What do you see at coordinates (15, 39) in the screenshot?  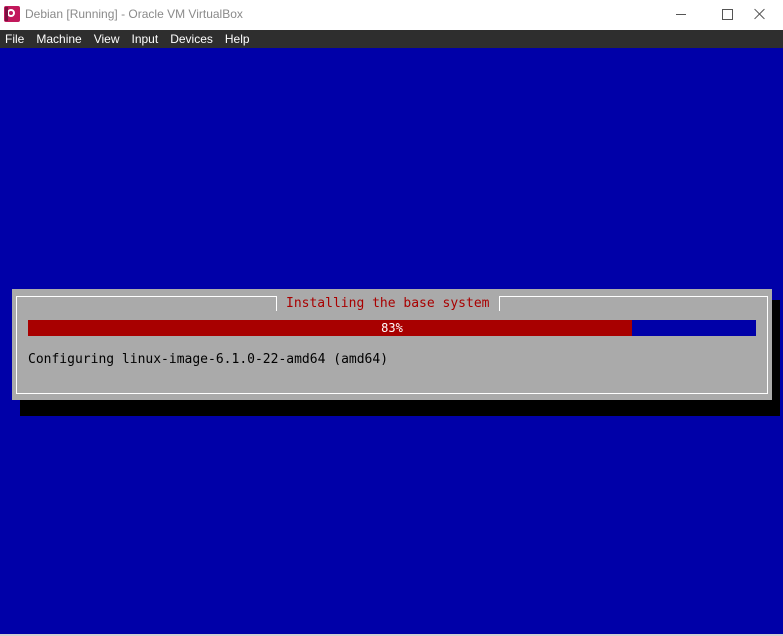 I see `menu-file: File` at bounding box center [15, 39].